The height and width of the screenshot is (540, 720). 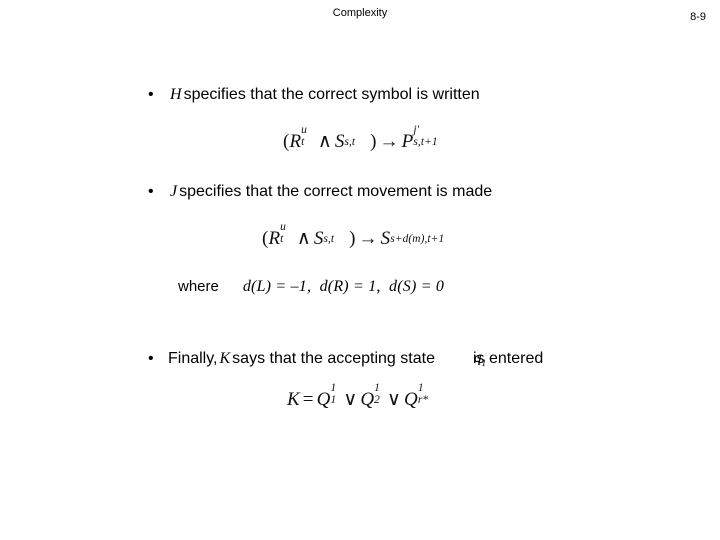 I want to click on bullet-symbol-k: K, so click(x=225, y=358).